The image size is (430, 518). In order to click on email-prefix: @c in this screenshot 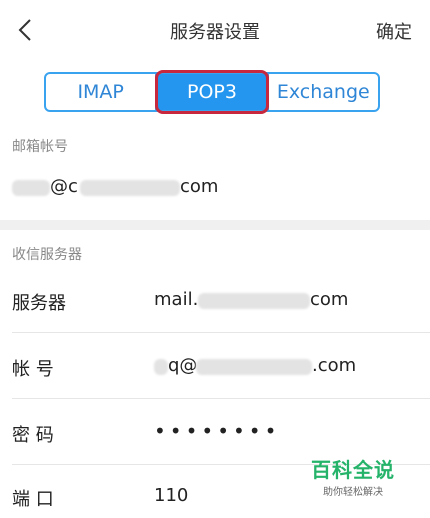, I will do `click(64, 186)`.